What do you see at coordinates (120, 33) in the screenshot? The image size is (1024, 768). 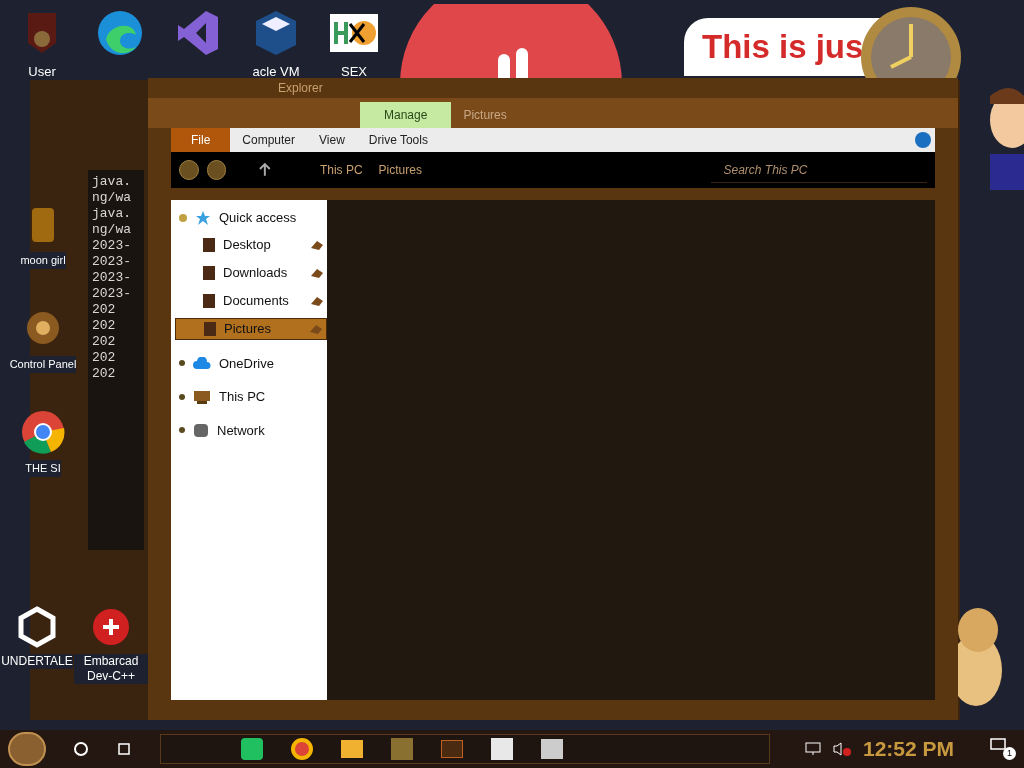 I see `wave-logo-icon` at bounding box center [120, 33].